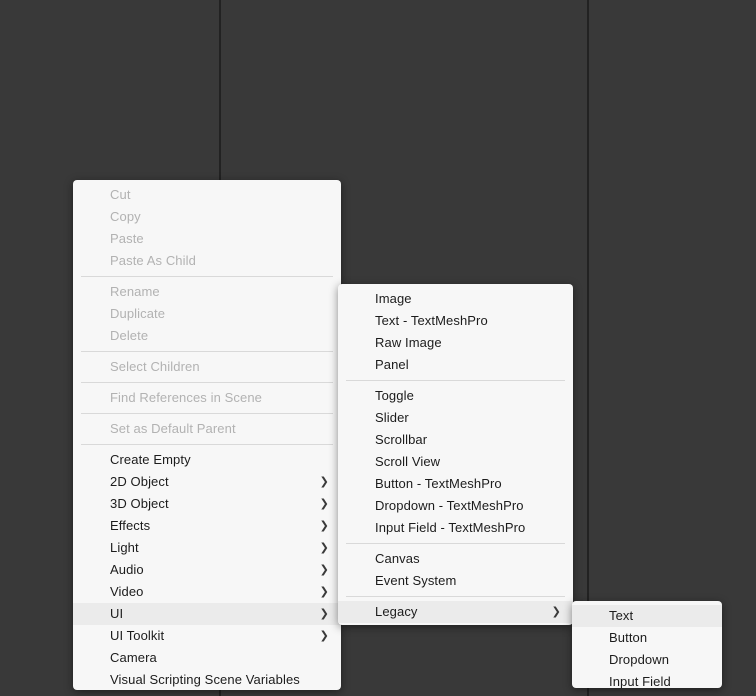 This screenshot has height=696, width=756. What do you see at coordinates (207, 504) in the screenshot?
I see `menu-item-3d-object: 3D Object ❯` at bounding box center [207, 504].